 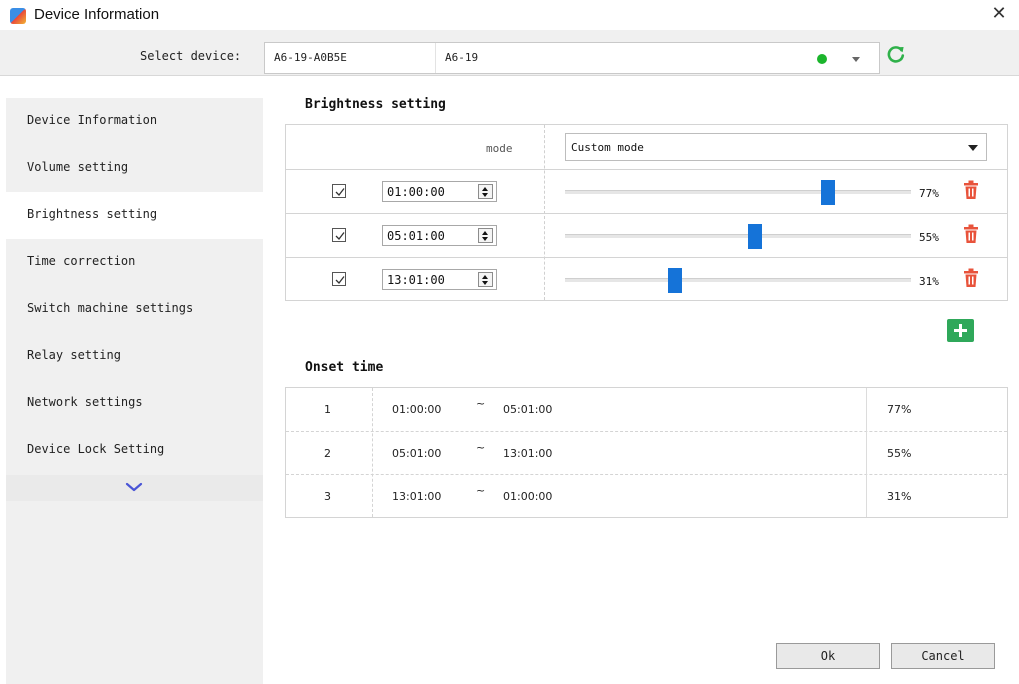 I want to click on app-icon, so click(x=18, y=16).